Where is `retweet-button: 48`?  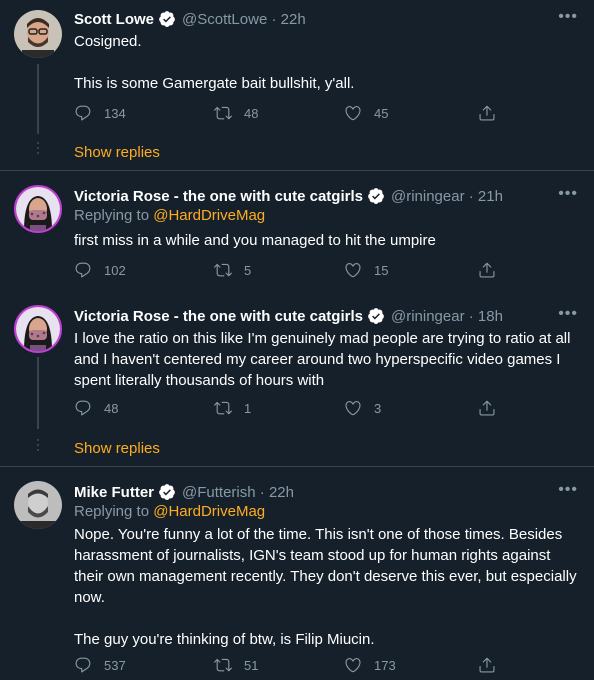
retweet-button: 48 is located at coordinates (236, 113).